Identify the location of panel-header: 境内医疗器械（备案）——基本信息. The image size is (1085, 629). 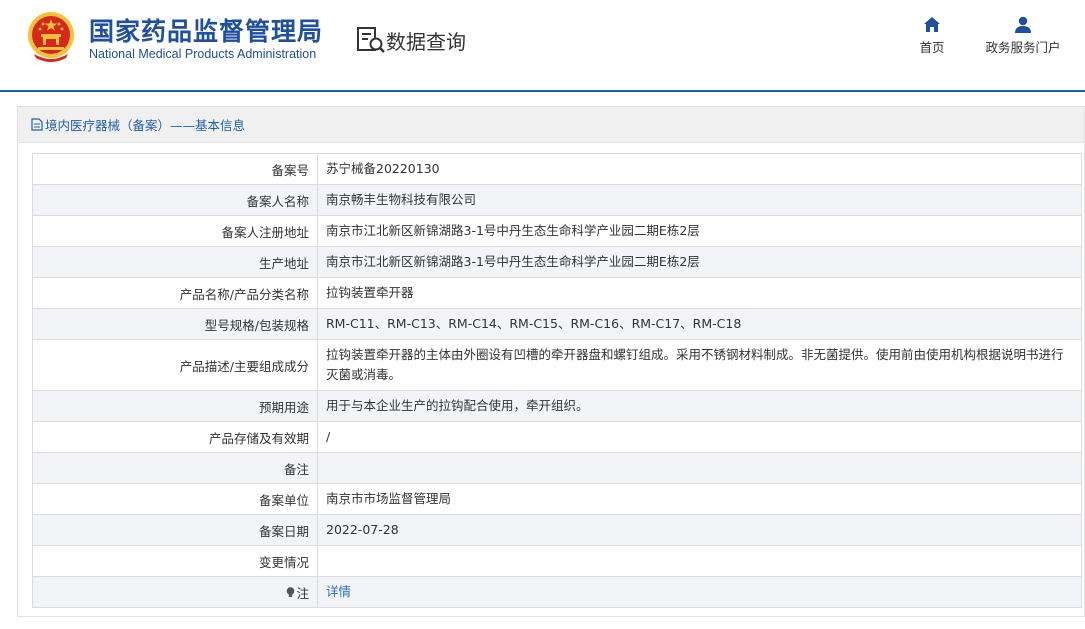
(551, 125).